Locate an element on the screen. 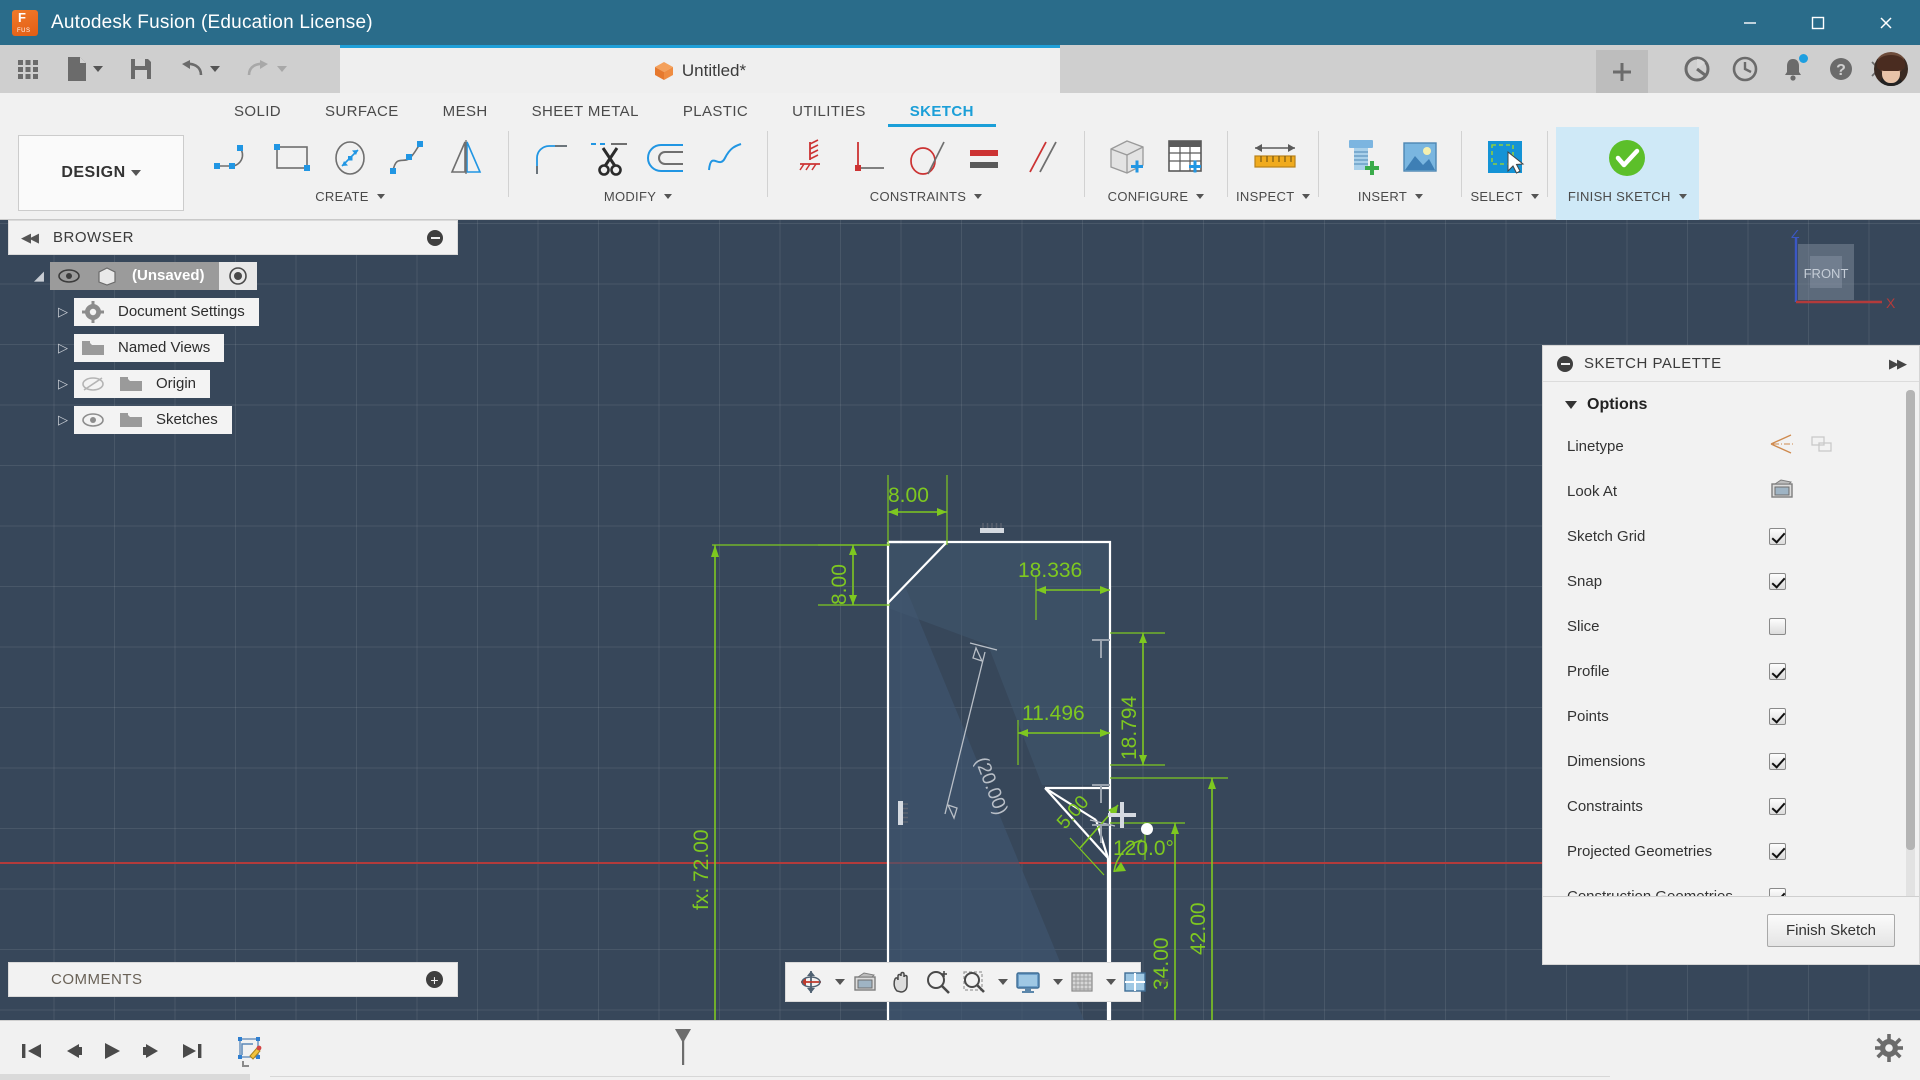  trim-scissors-icon is located at coordinates (609, 158).